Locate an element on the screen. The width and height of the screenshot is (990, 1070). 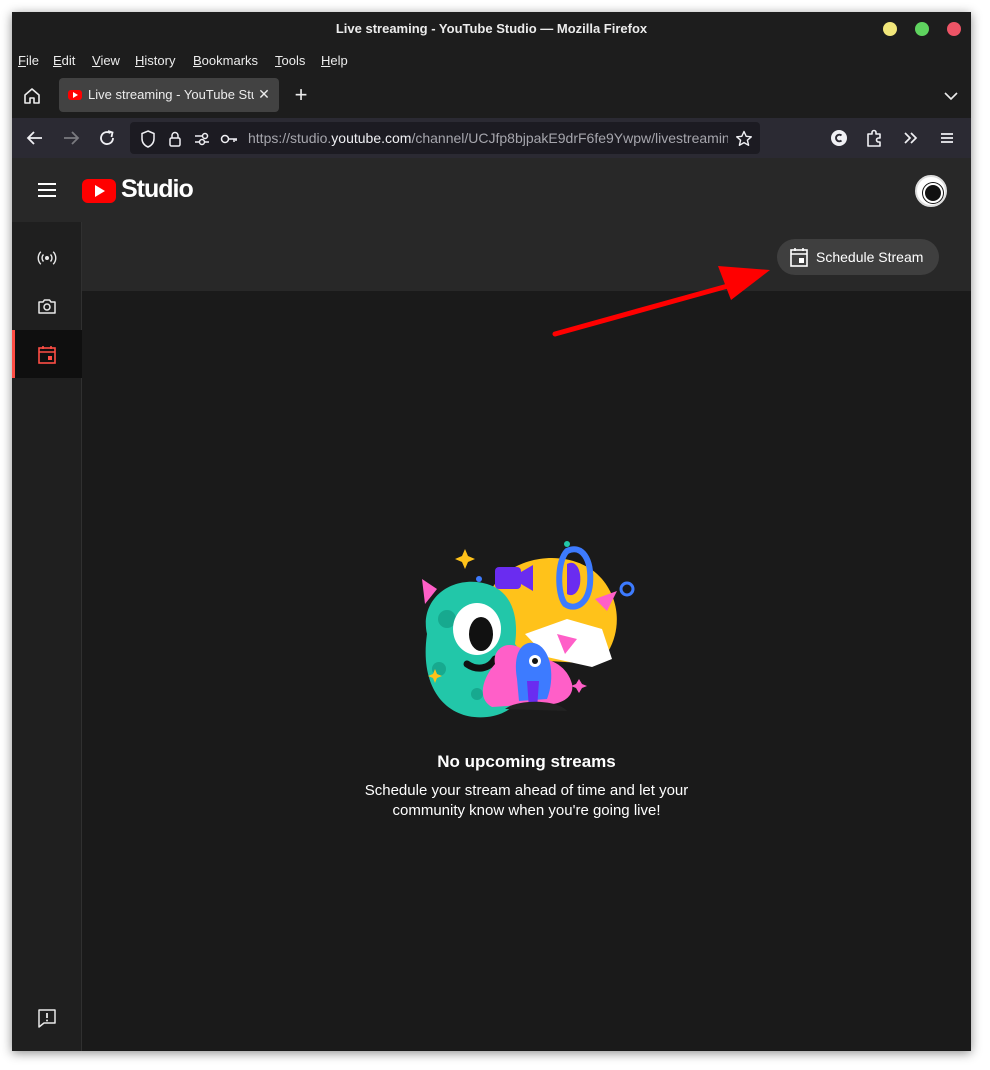
permissions-button is located at coordinates (202, 139).